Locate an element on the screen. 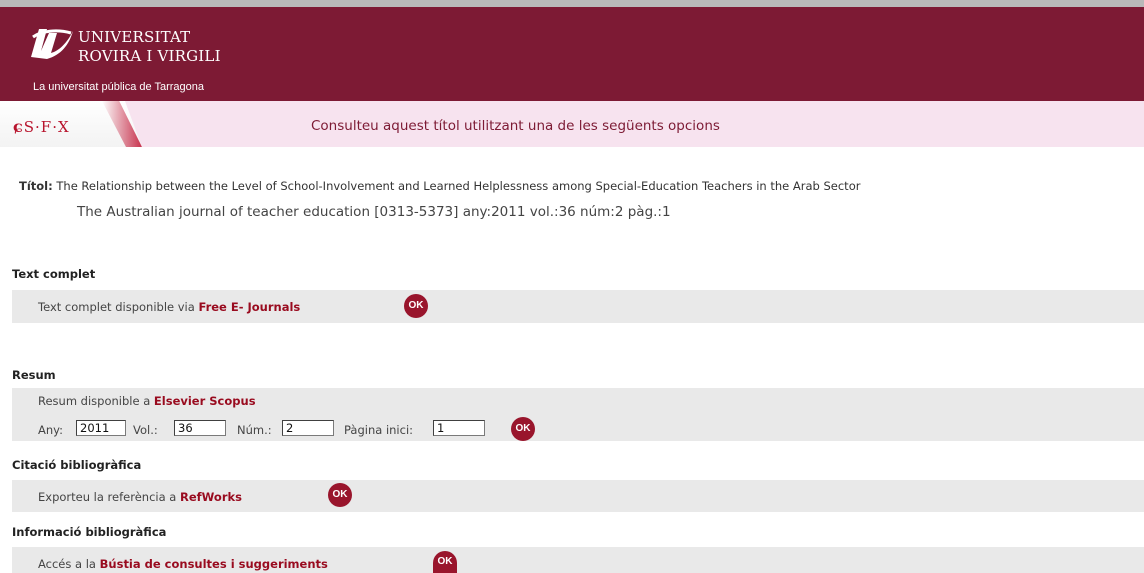  abstract-label: Resum disponible a is located at coordinates (94, 401).